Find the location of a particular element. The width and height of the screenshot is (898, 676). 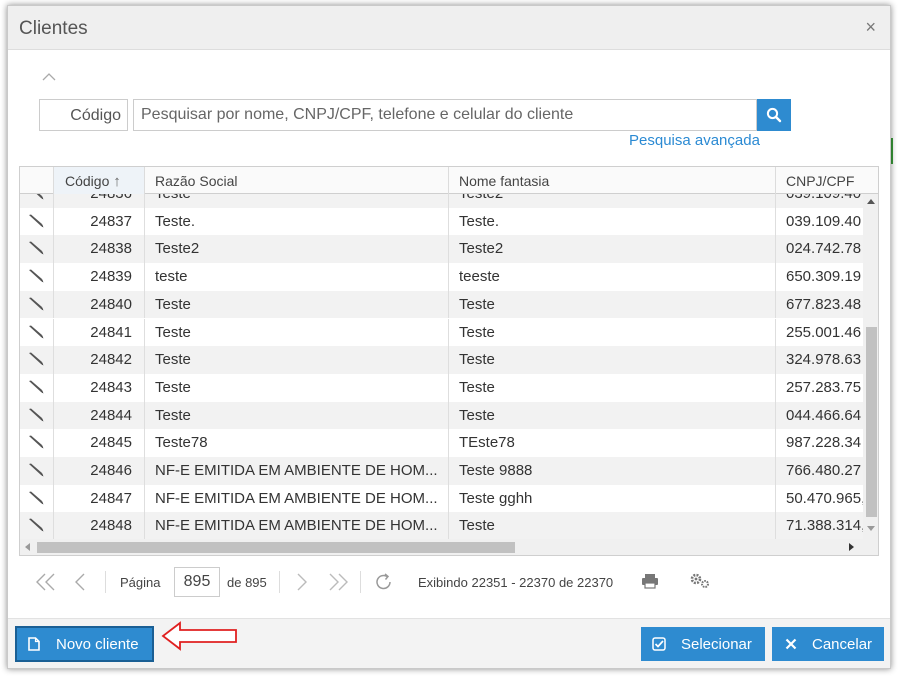

table-row: 24844 Teste Teste 044.466.64 is located at coordinates (441, 415).